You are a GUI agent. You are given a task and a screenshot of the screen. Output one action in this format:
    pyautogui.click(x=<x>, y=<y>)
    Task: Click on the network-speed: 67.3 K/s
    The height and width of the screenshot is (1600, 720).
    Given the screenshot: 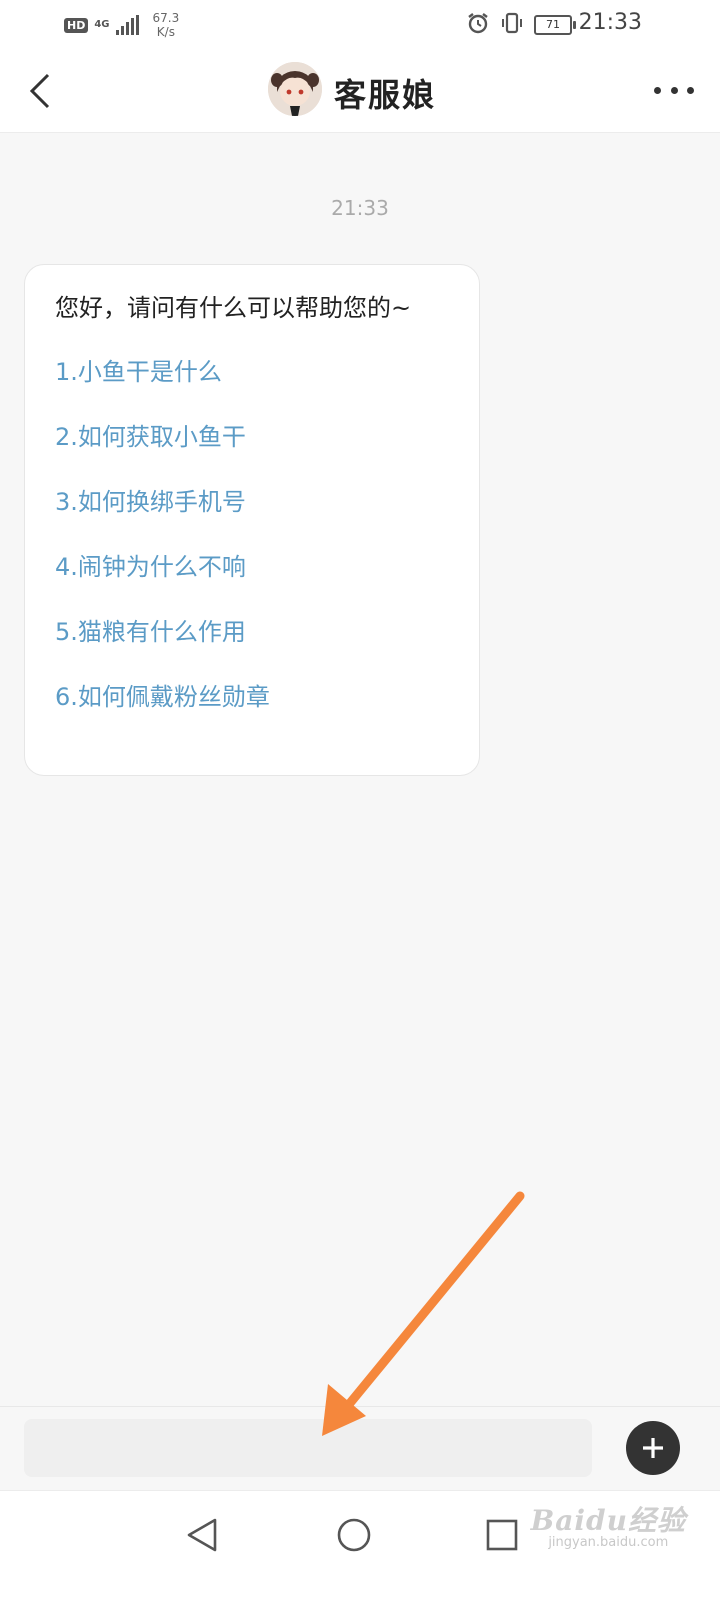 What is the action you would take?
    pyautogui.click(x=166, y=25)
    